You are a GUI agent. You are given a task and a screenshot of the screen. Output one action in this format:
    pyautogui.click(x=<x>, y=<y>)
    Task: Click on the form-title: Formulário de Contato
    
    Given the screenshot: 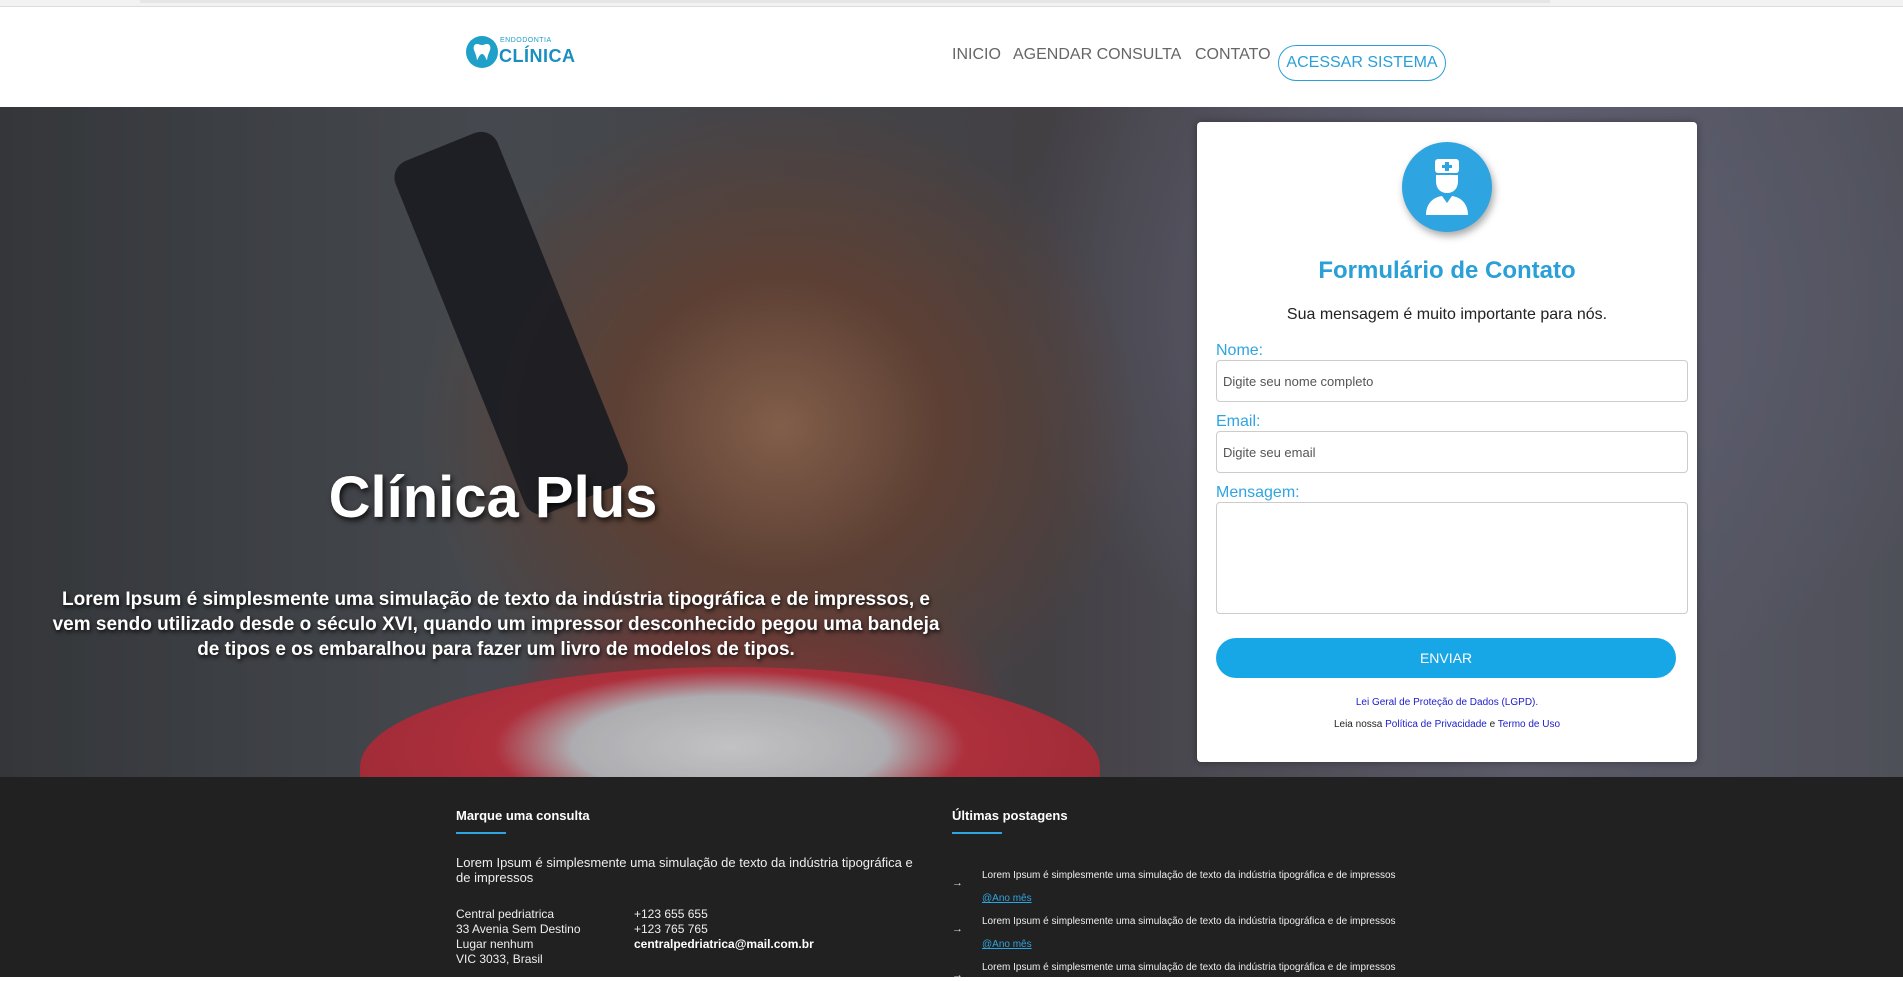 What is the action you would take?
    pyautogui.click(x=1447, y=270)
    